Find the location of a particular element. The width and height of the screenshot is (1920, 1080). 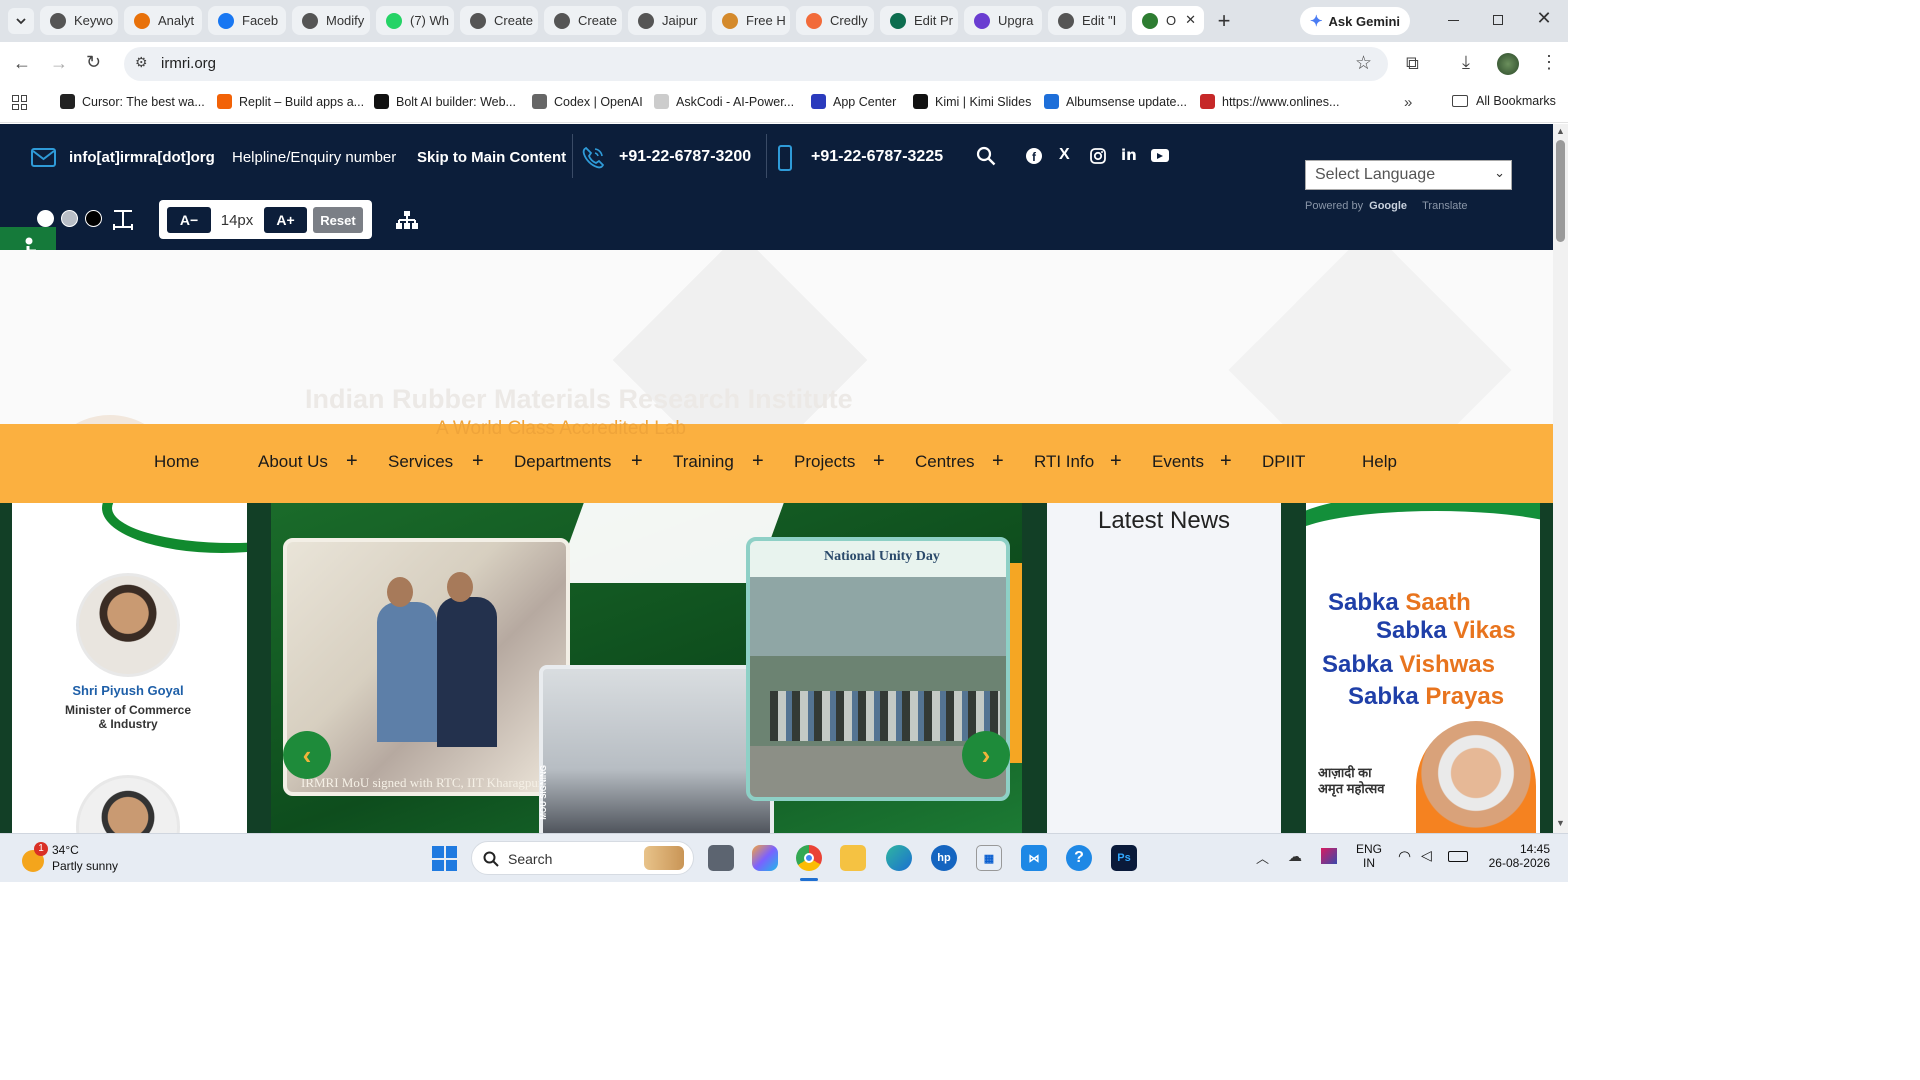

page-scrollbar: ▲ ▼ is located at coordinates (1560, 478).